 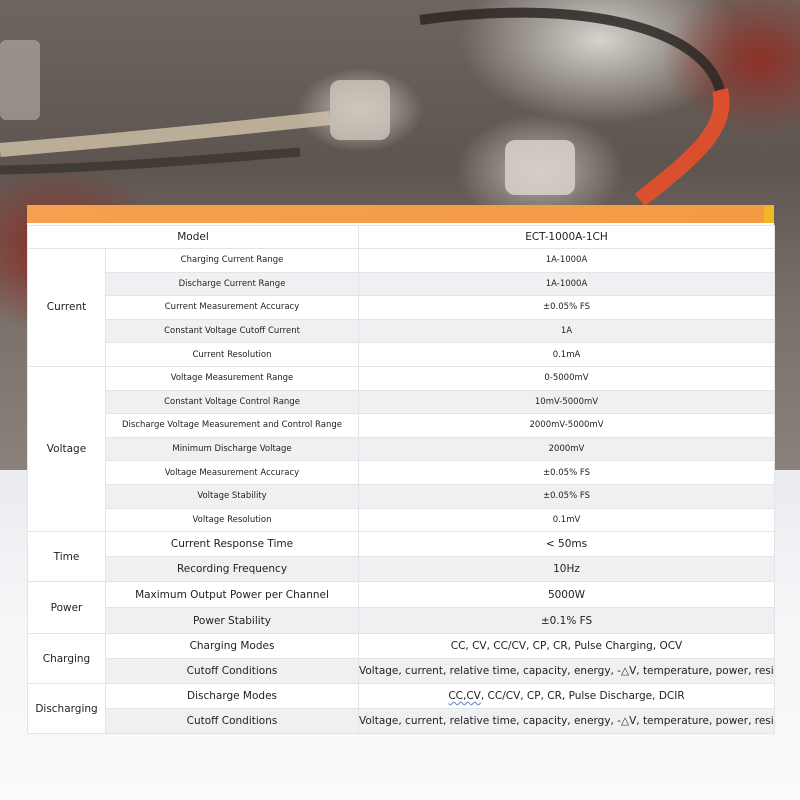 I want to click on param-value: 2000mV, so click(x=566, y=449).